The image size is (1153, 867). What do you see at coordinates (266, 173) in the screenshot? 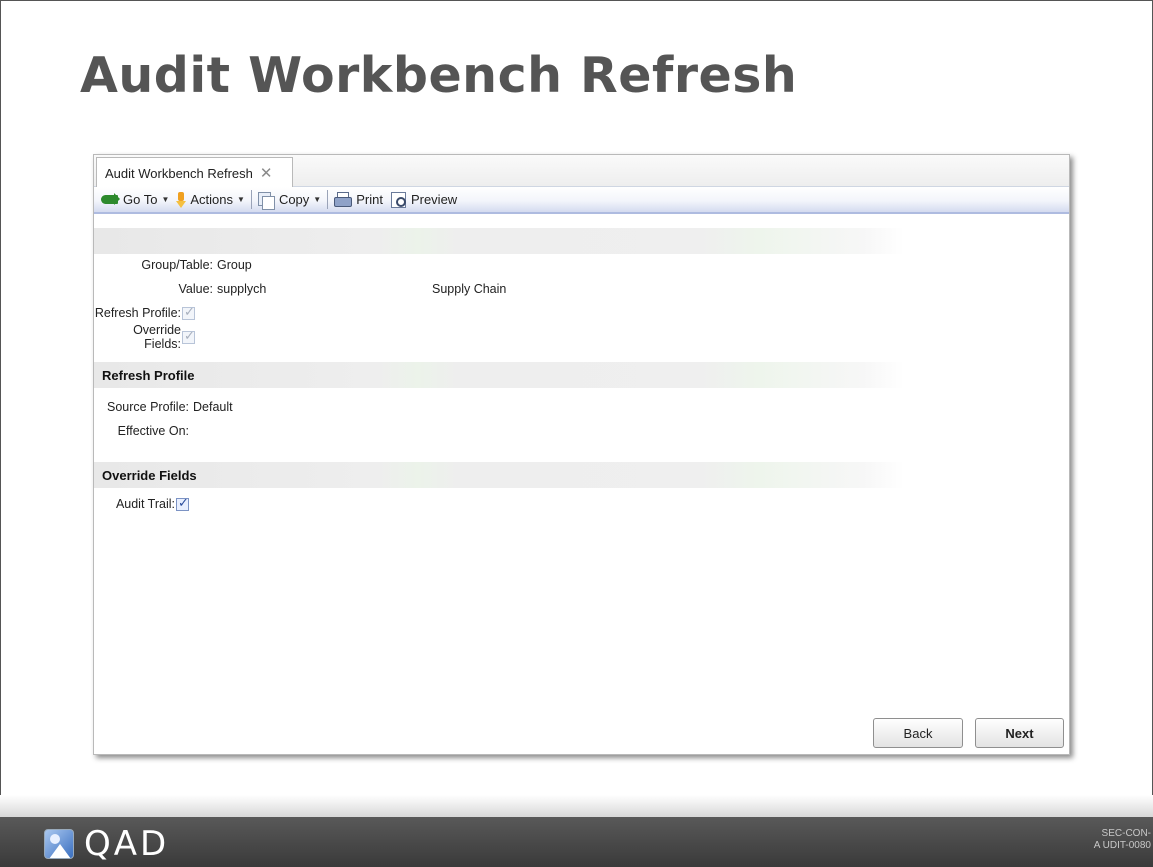
I see `close-icon: ✕` at bounding box center [266, 173].